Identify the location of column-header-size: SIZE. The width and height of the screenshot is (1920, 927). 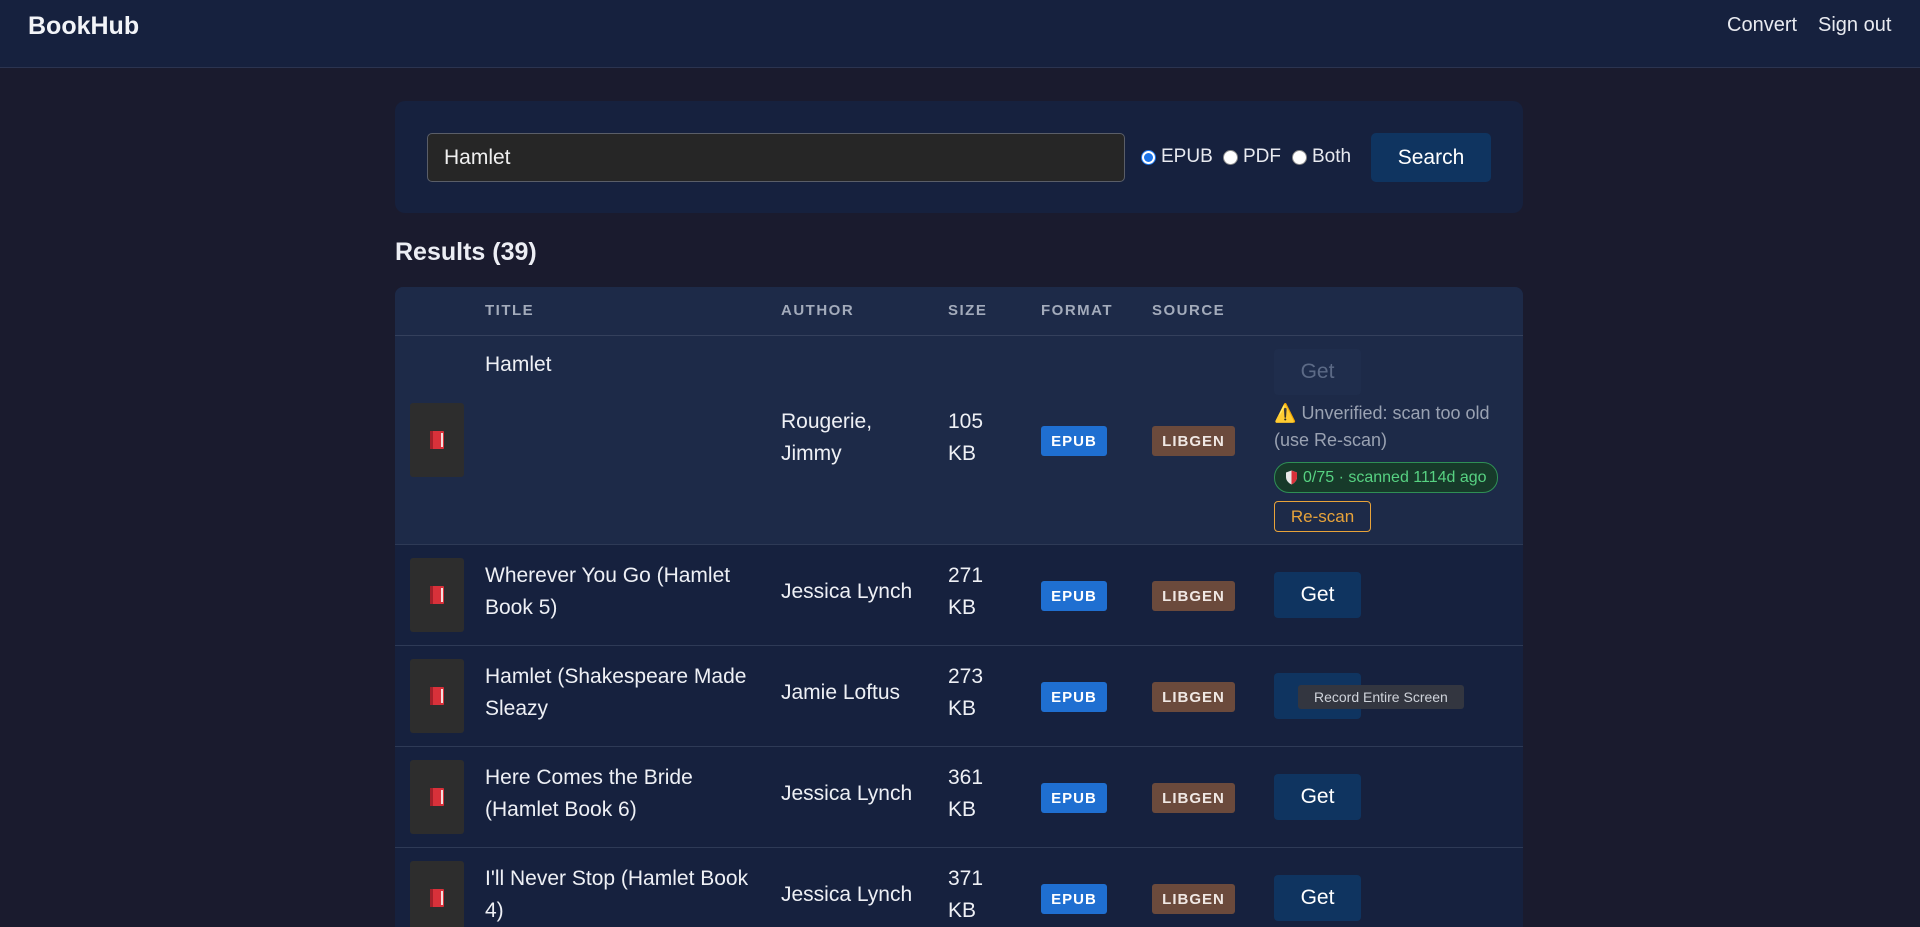
(968, 310).